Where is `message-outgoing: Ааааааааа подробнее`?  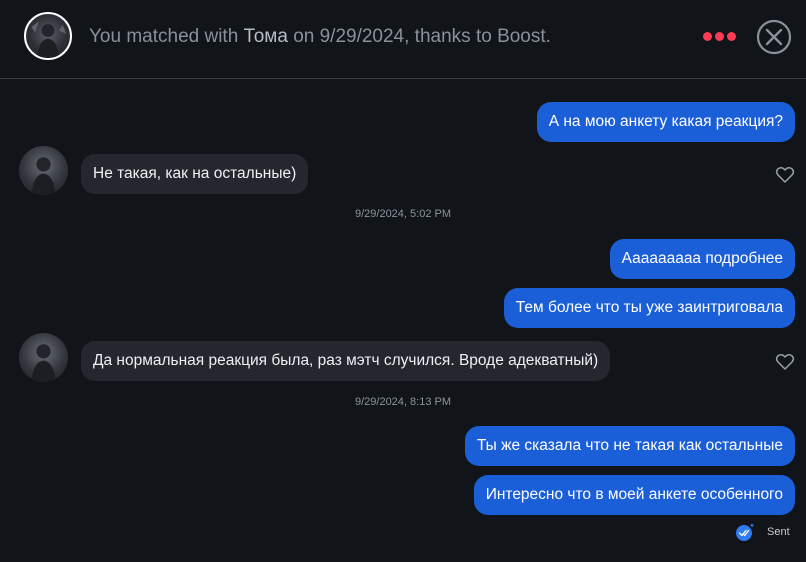
message-outgoing: Ааааааааа подробнее is located at coordinates (702, 259).